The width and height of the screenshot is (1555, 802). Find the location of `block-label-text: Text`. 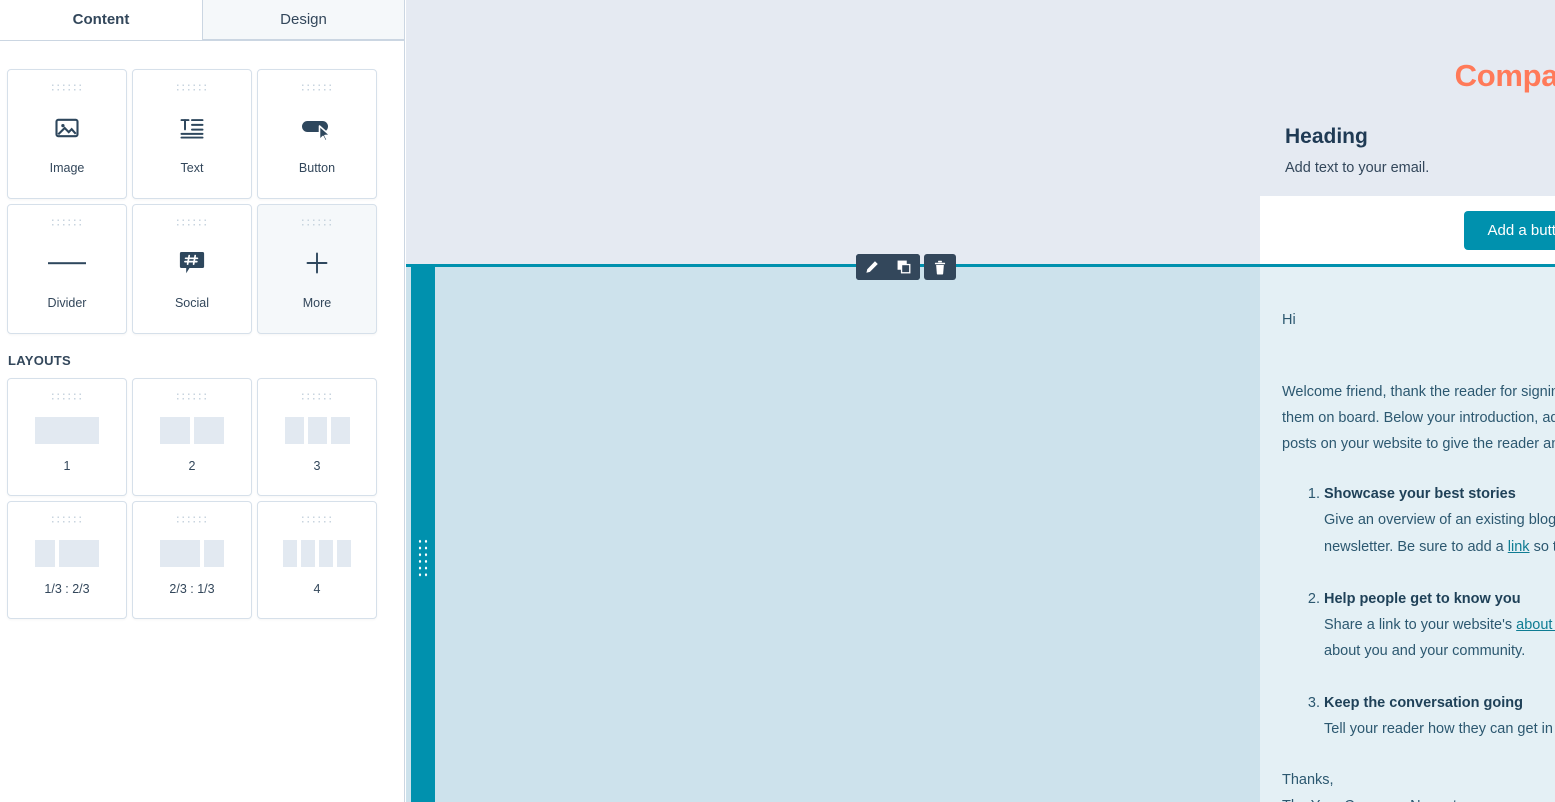

block-label-text: Text is located at coordinates (192, 168).